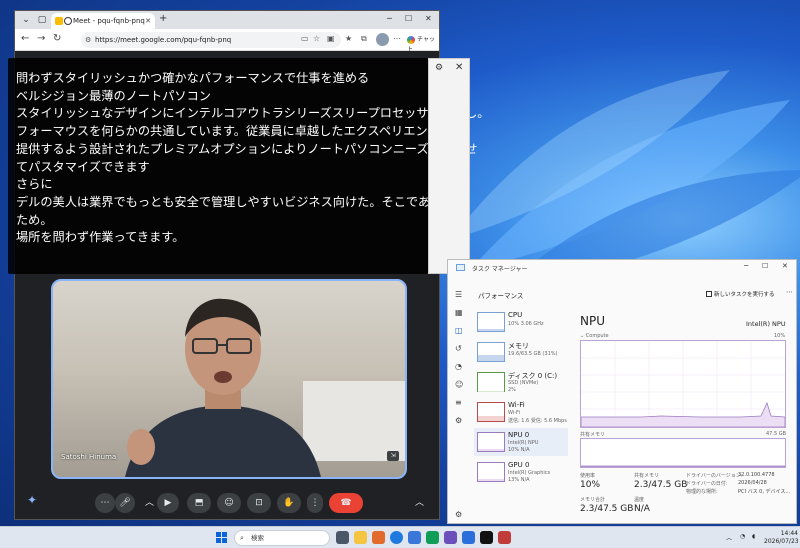 Image resolution: width=800 pixels, height=548 pixels. Describe the element at coordinates (742, 536) in the screenshot. I see `network-icon: ◔` at that location.